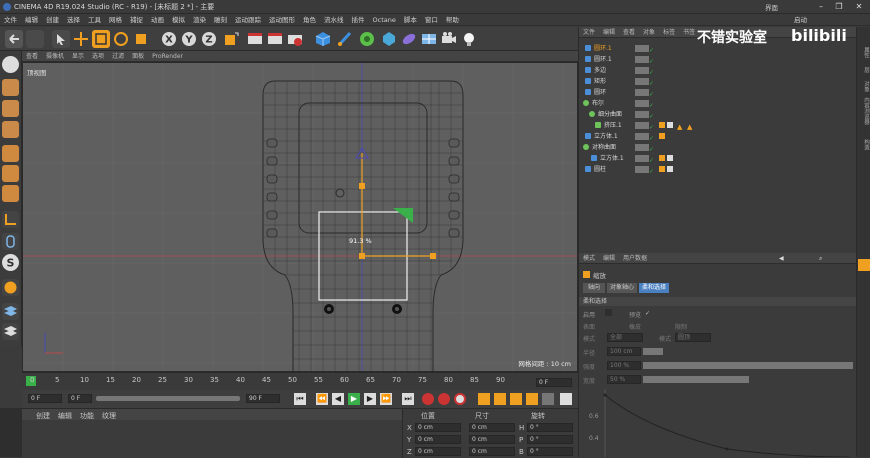 This screenshot has width=870, height=458. Describe the element at coordinates (52, 20) in the screenshot. I see `menu-create: 创建` at that location.